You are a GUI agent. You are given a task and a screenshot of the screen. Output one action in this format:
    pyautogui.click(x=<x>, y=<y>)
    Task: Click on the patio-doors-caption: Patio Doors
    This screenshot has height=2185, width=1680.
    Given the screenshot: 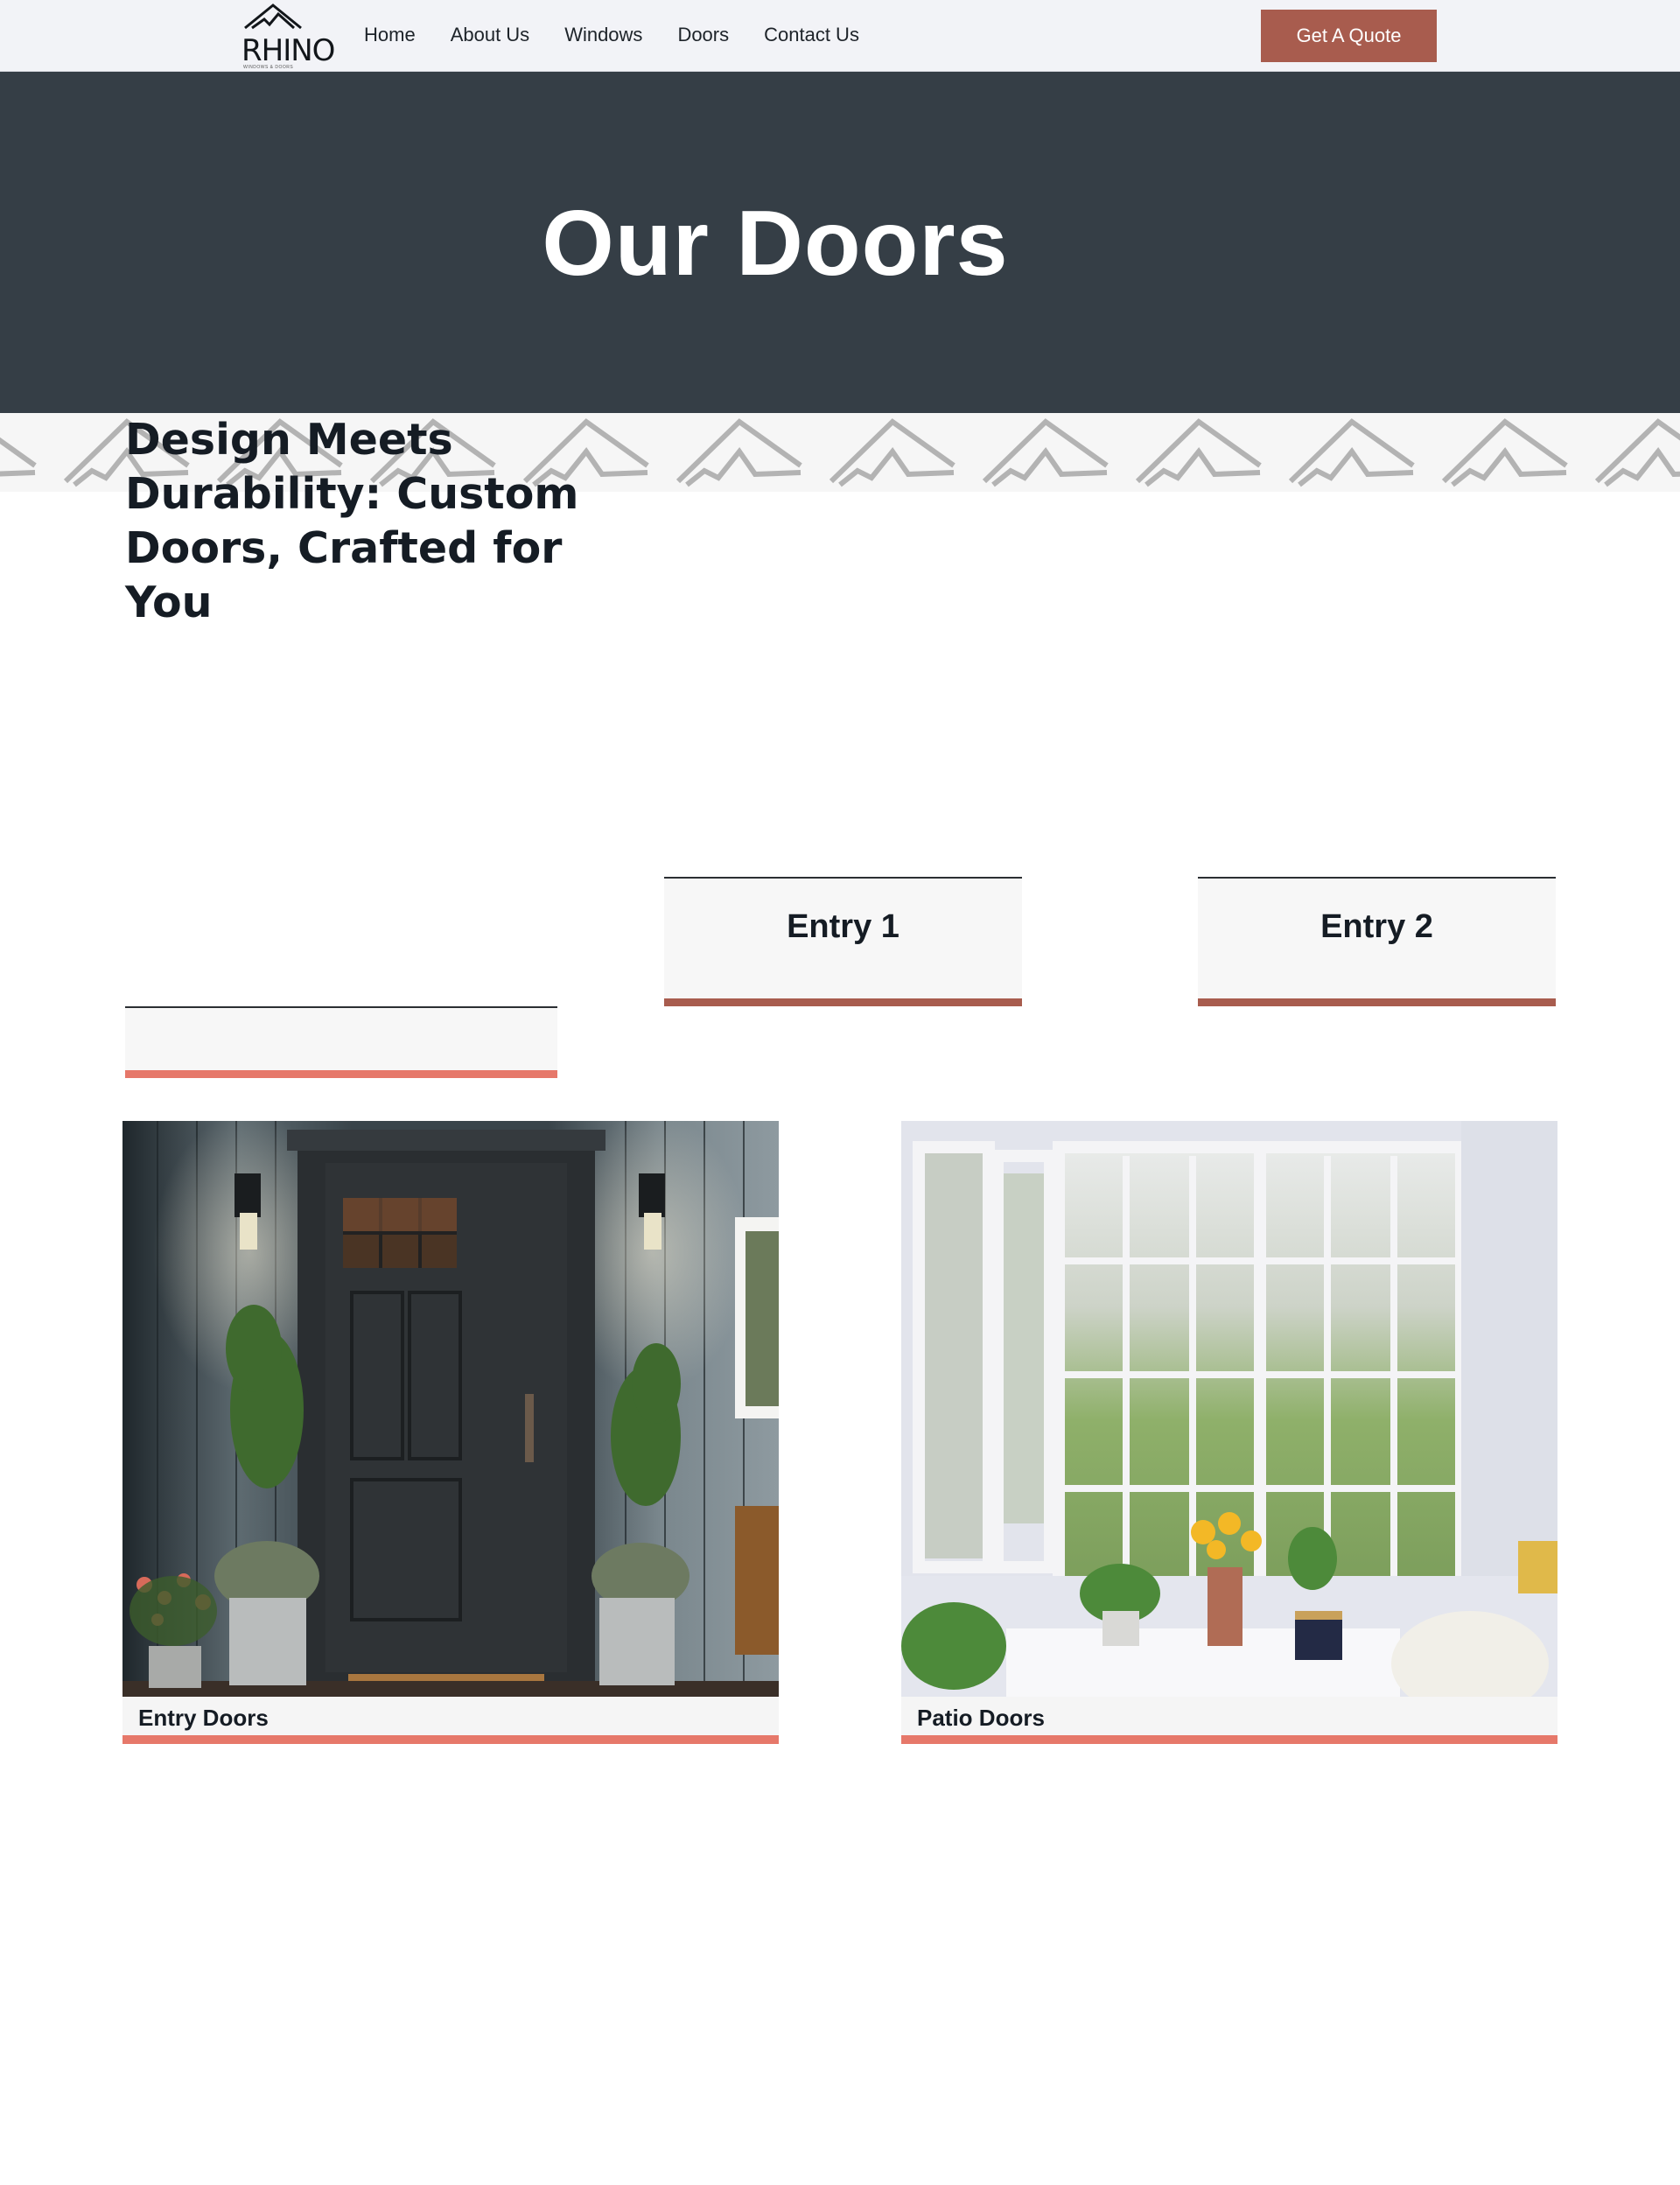 What is the action you would take?
    pyautogui.click(x=1229, y=1716)
    